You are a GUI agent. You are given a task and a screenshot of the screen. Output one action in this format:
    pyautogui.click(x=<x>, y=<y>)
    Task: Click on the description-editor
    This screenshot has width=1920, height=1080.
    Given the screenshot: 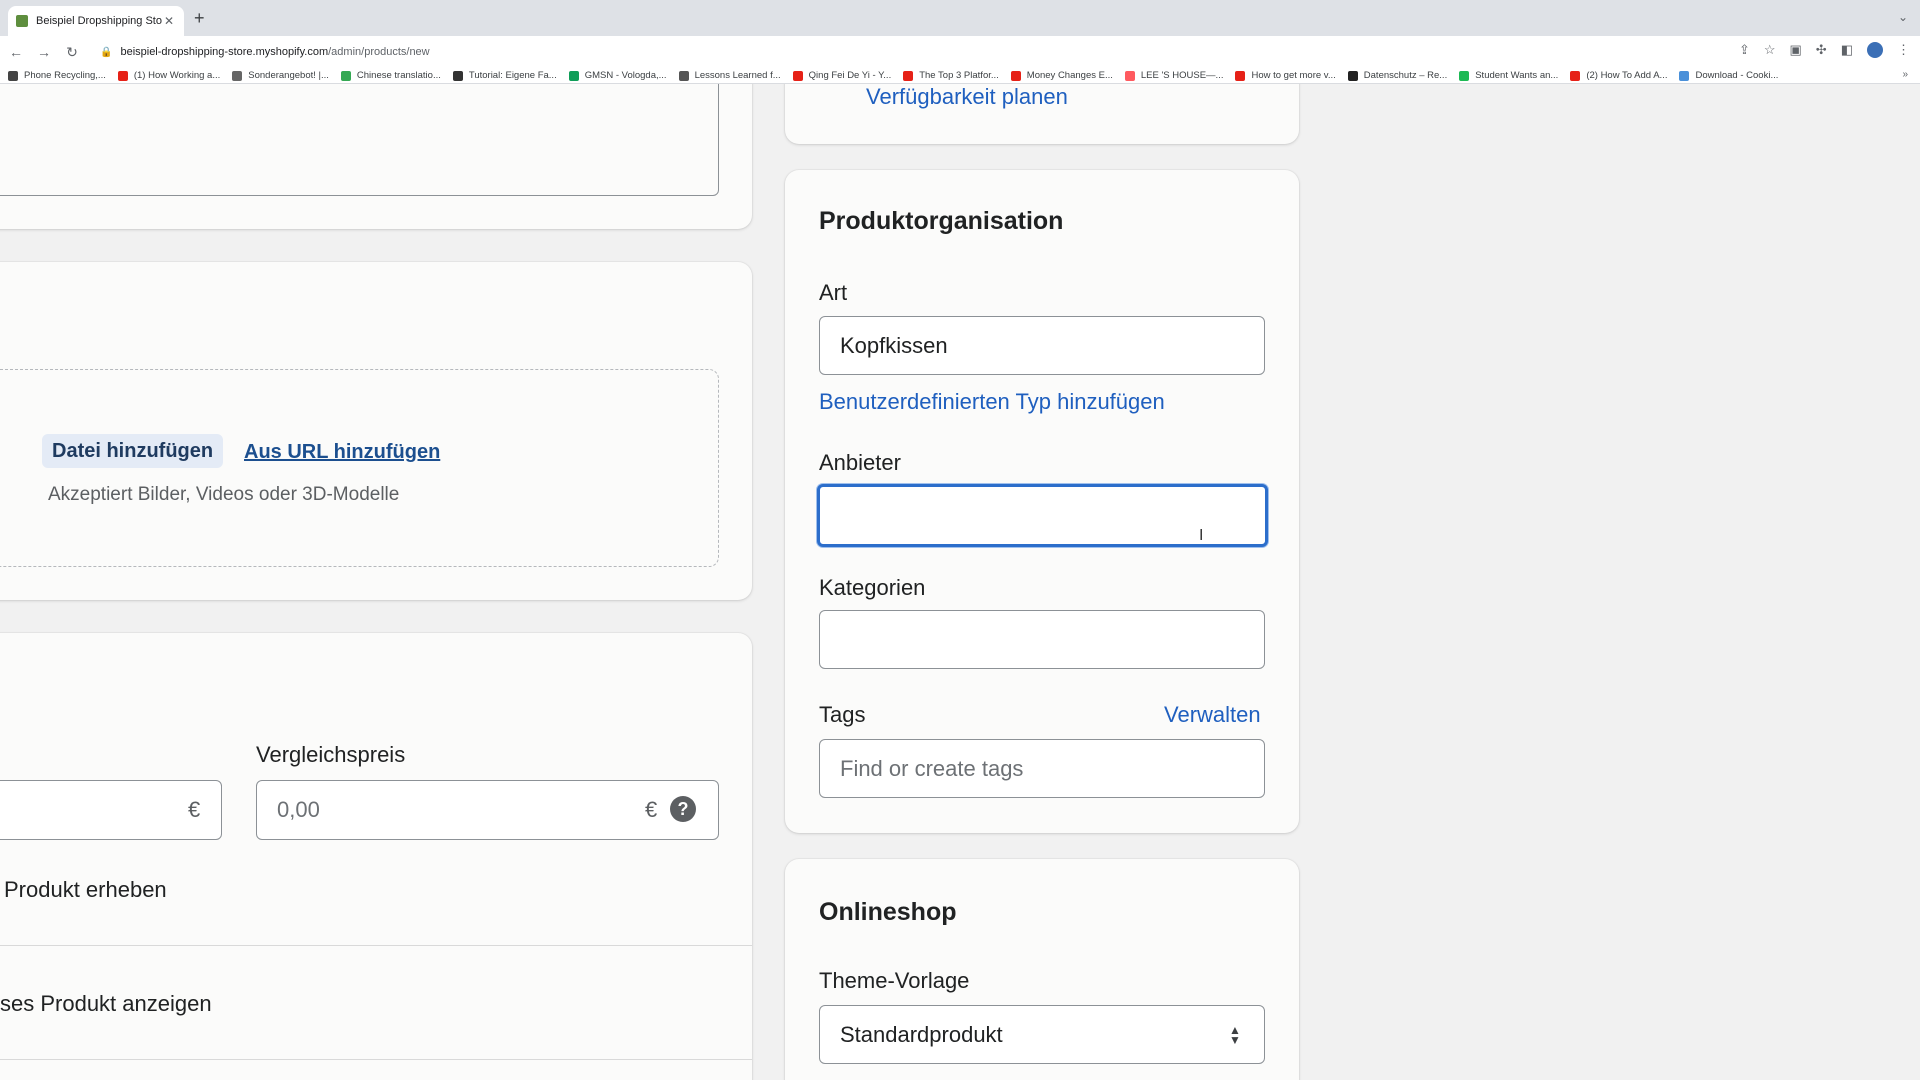 What is the action you would take?
    pyautogui.click(x=359, y=140)
    